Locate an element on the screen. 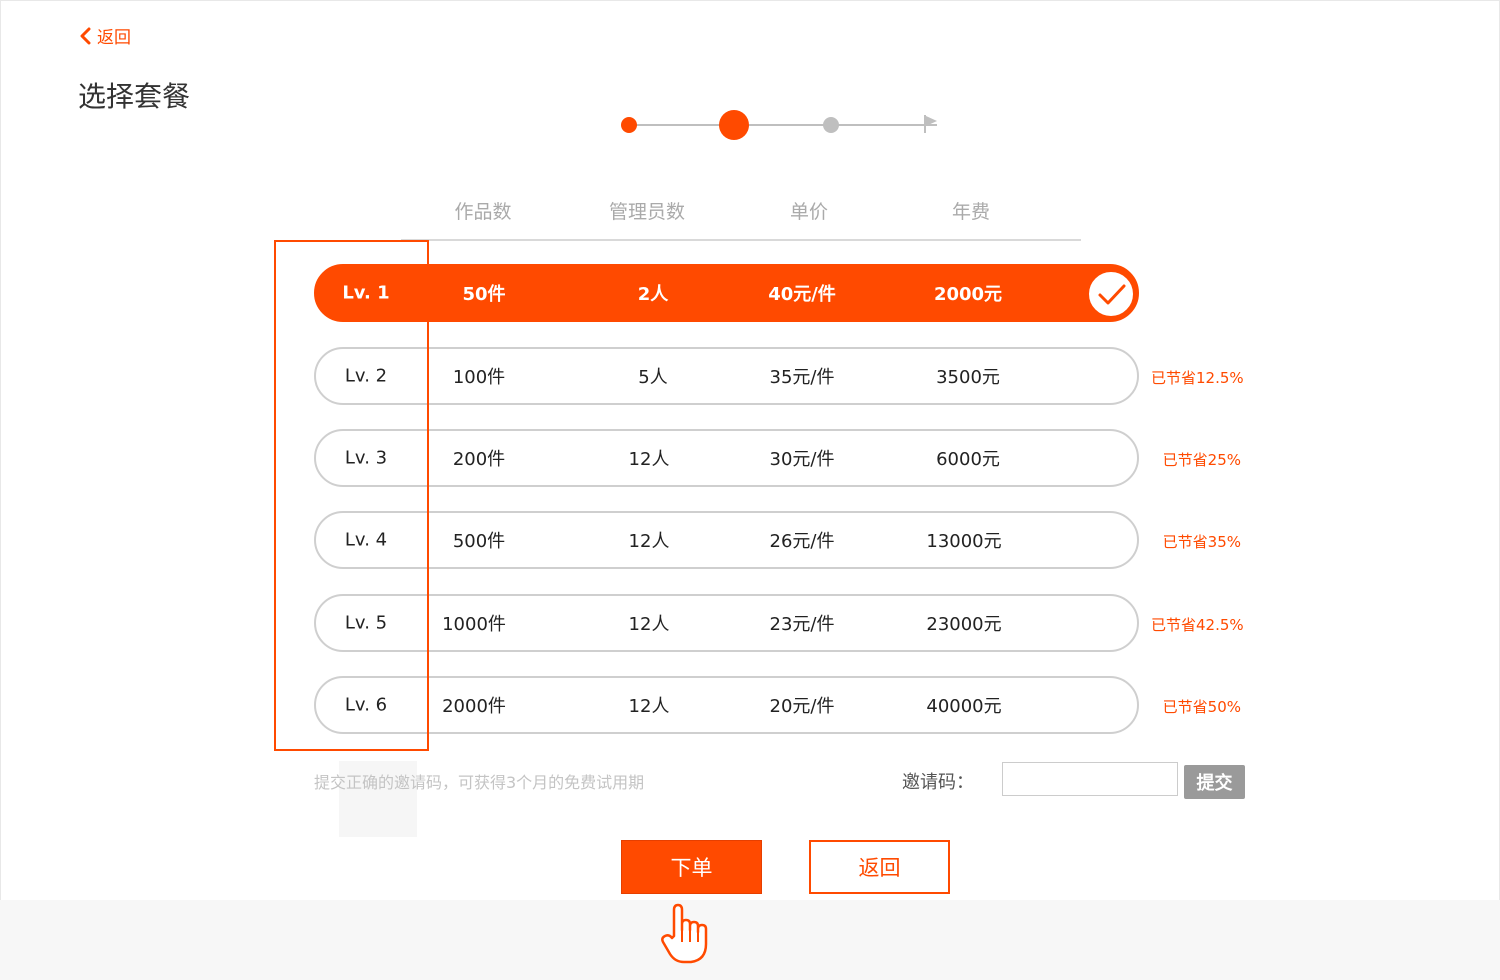 This screenshot has width=1500, height=980. invite-code-input is located at coordinates (1090, 779).